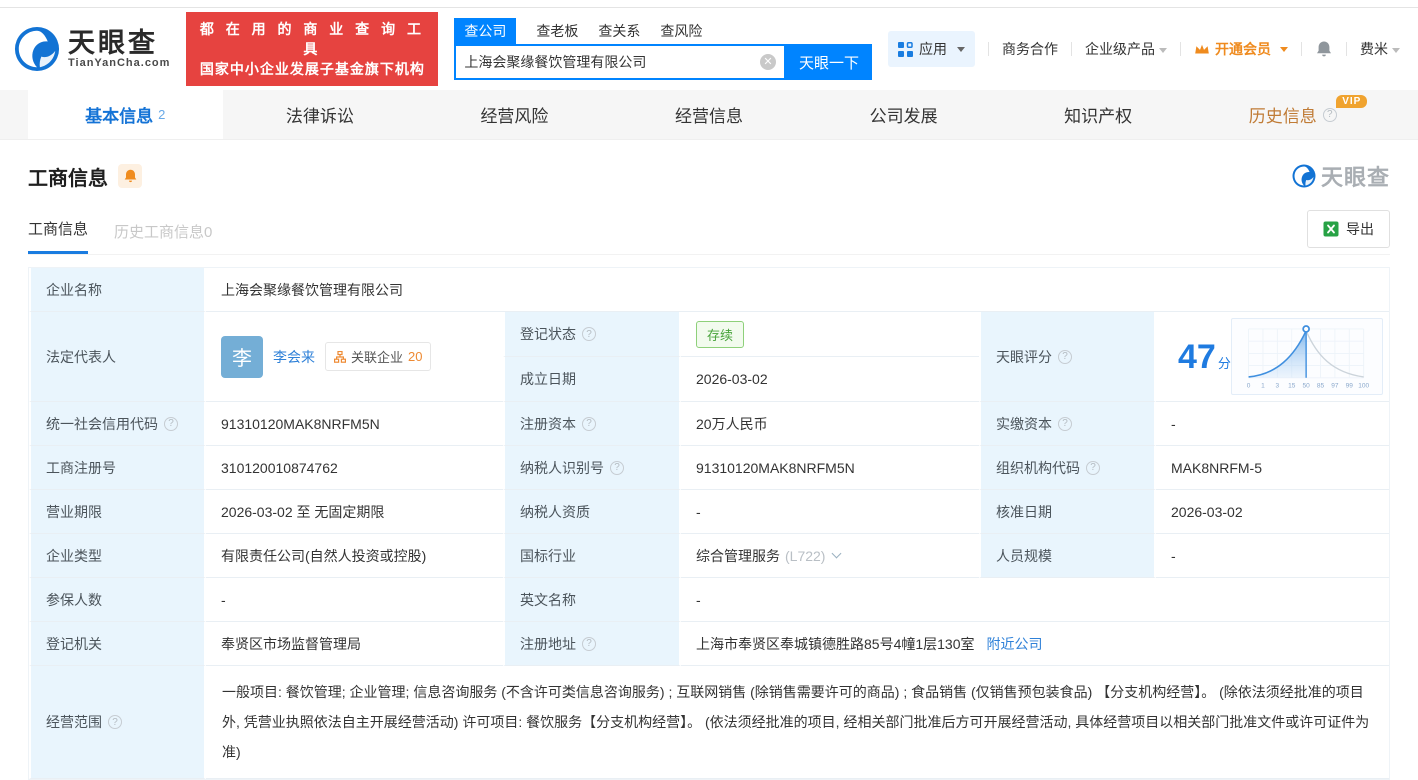 The image size is (1418, 780). What do you see at coordinates (119, 63) in the screenshot?
I see `logo-domain: TianYanCha.com` at bounding box center [119, 63].